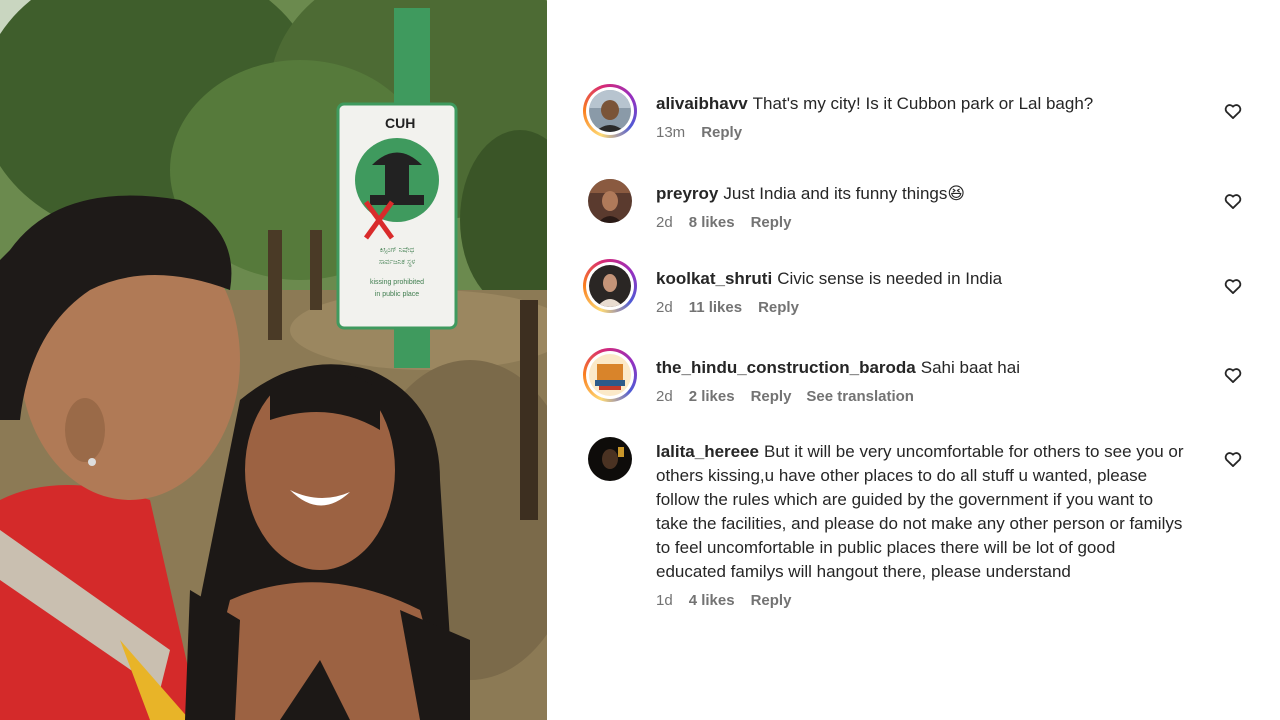 The image size is (1280, 720). Describe the element at coordinates (890, 278) in the screenshot. I see `comment-text: Civic sense is needed in India` at that location.